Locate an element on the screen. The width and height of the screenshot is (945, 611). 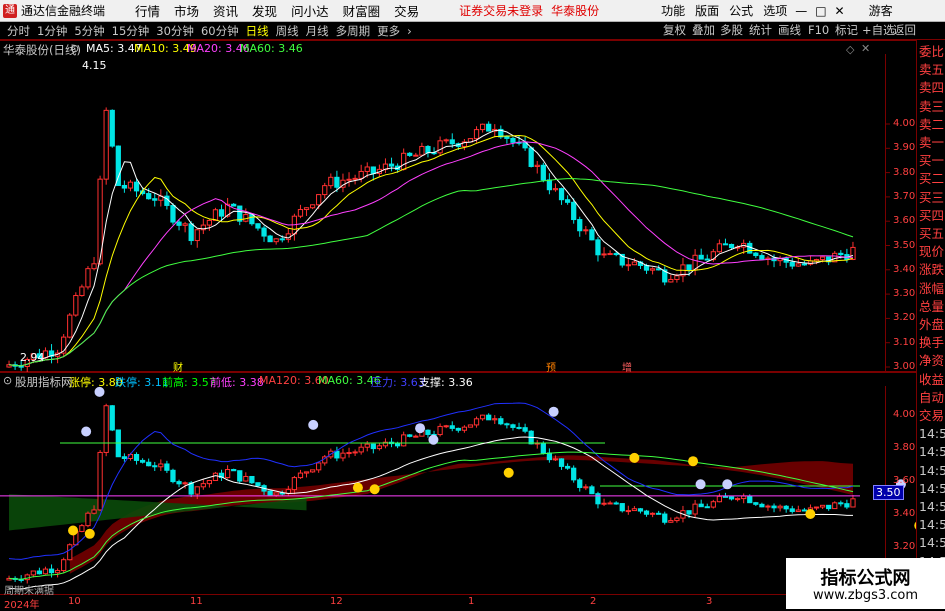
period-tab-more: 更多 is located at coordinates (388, 31).